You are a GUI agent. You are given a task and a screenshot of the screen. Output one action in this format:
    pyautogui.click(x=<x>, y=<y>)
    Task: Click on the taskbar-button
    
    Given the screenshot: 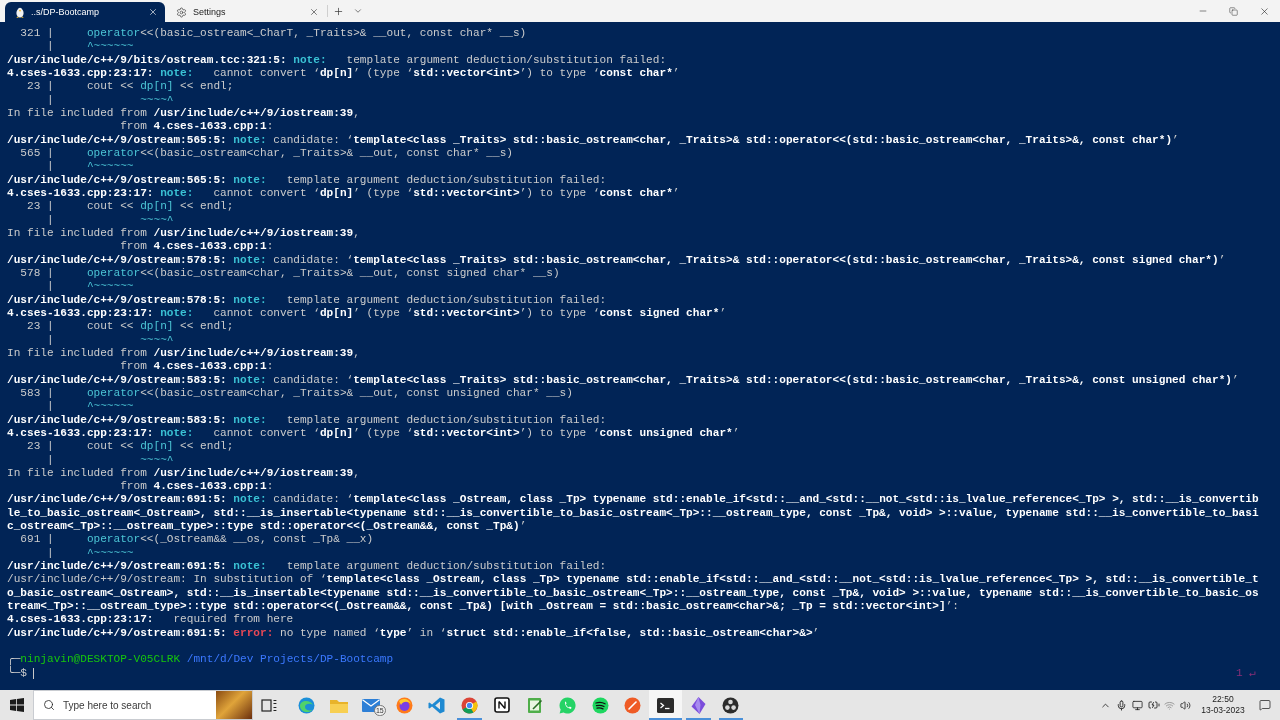 What is the action you would take?
    pyautogui.click(x=665, y=705)
    